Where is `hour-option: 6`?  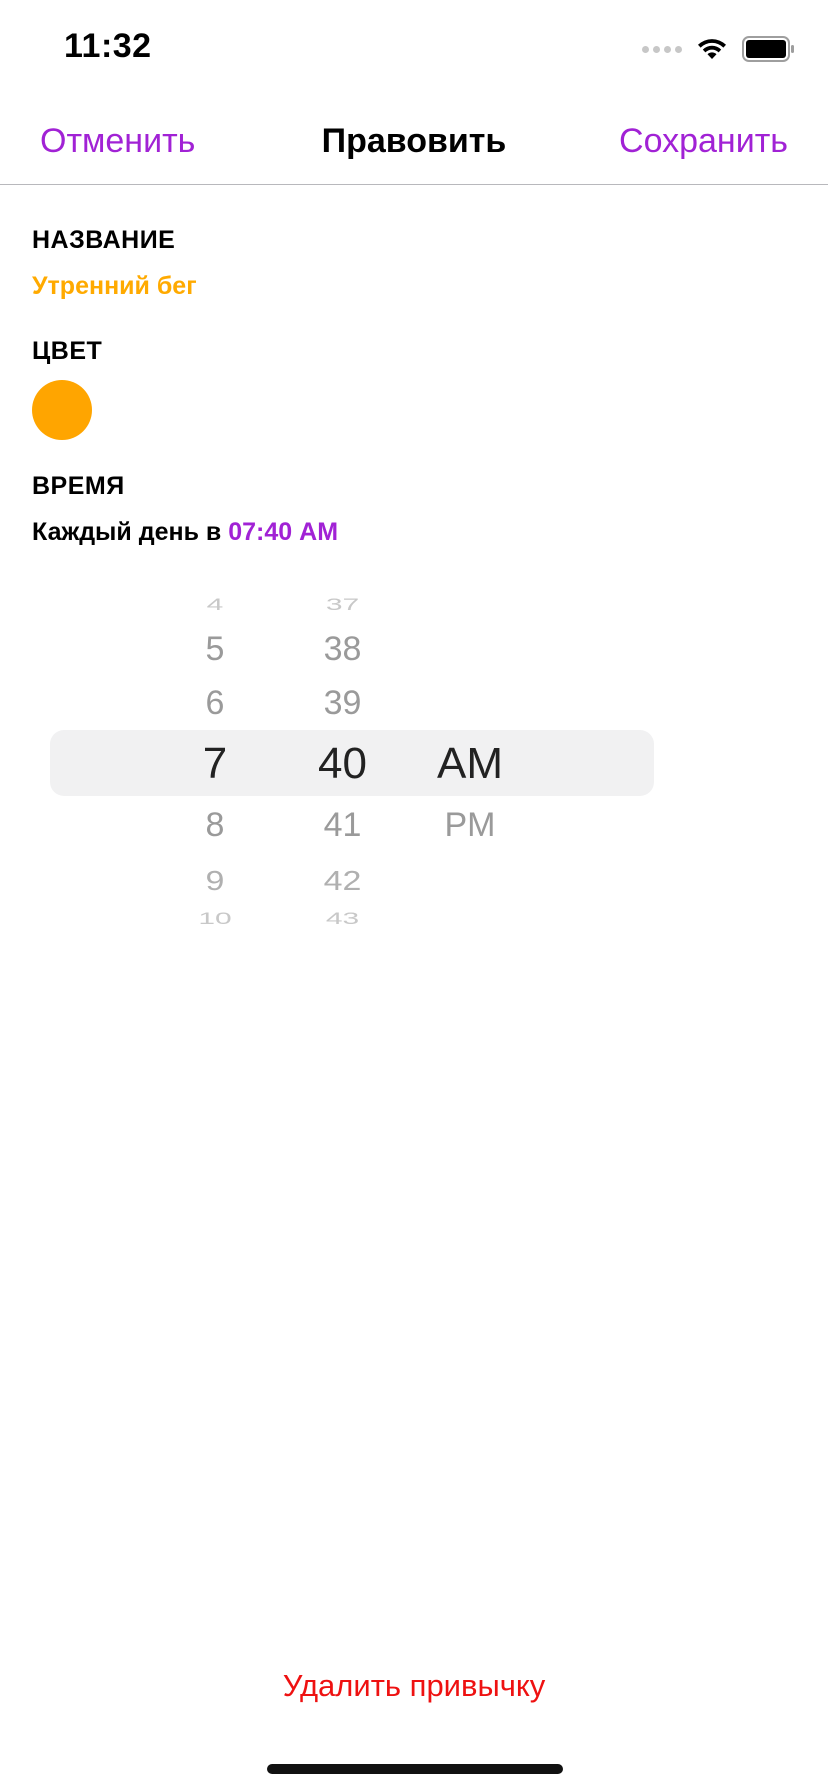 hour-option: 6 is located at coordinates (215, 703).